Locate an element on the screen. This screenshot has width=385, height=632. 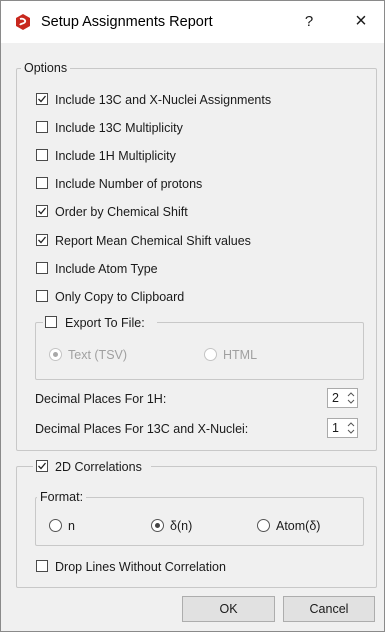
radio-label: n is located at coordinates (71, 526).